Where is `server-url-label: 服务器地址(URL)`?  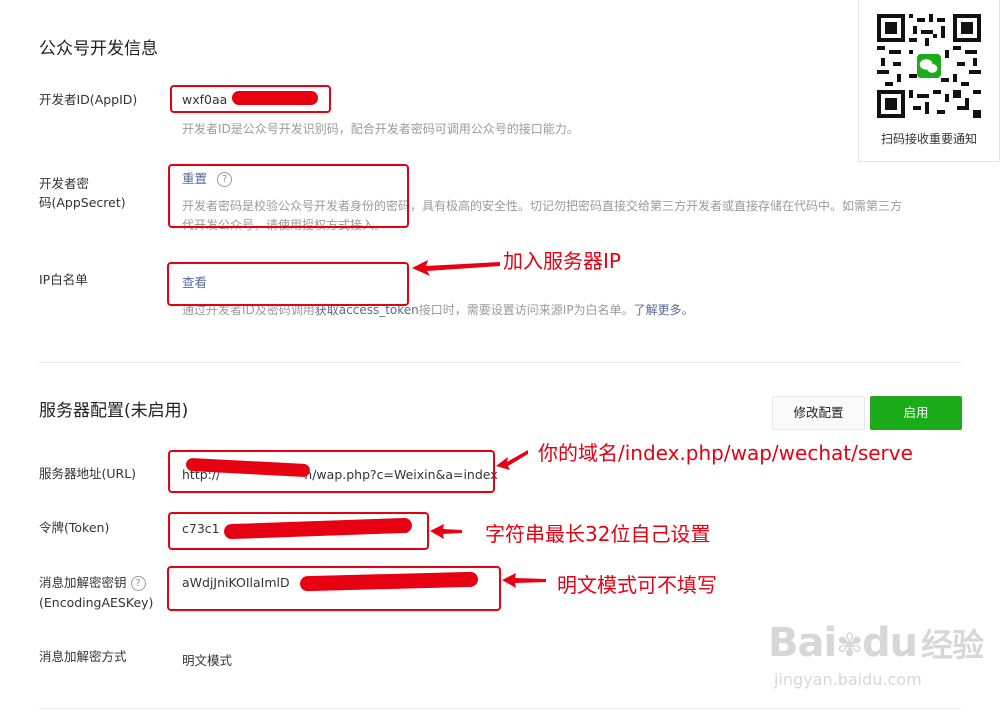
server-url-label: 服务器地址(URL) is located at coordinates (88, 473).